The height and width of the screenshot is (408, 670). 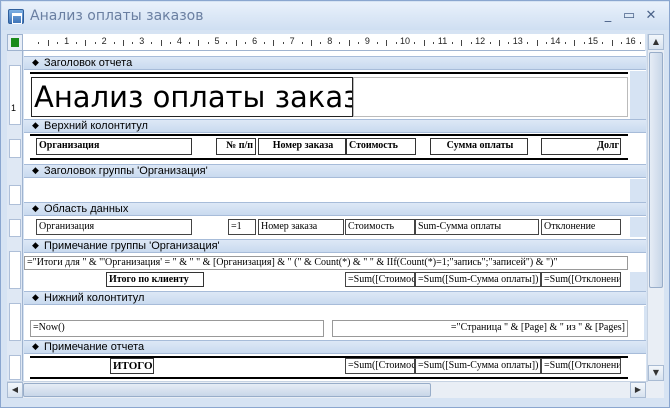 What do you see at coordinates (335, 347) in the screenshot?
I see `band-report-footer: ◆ Примечание отчета` at bounding box center [335, 347].